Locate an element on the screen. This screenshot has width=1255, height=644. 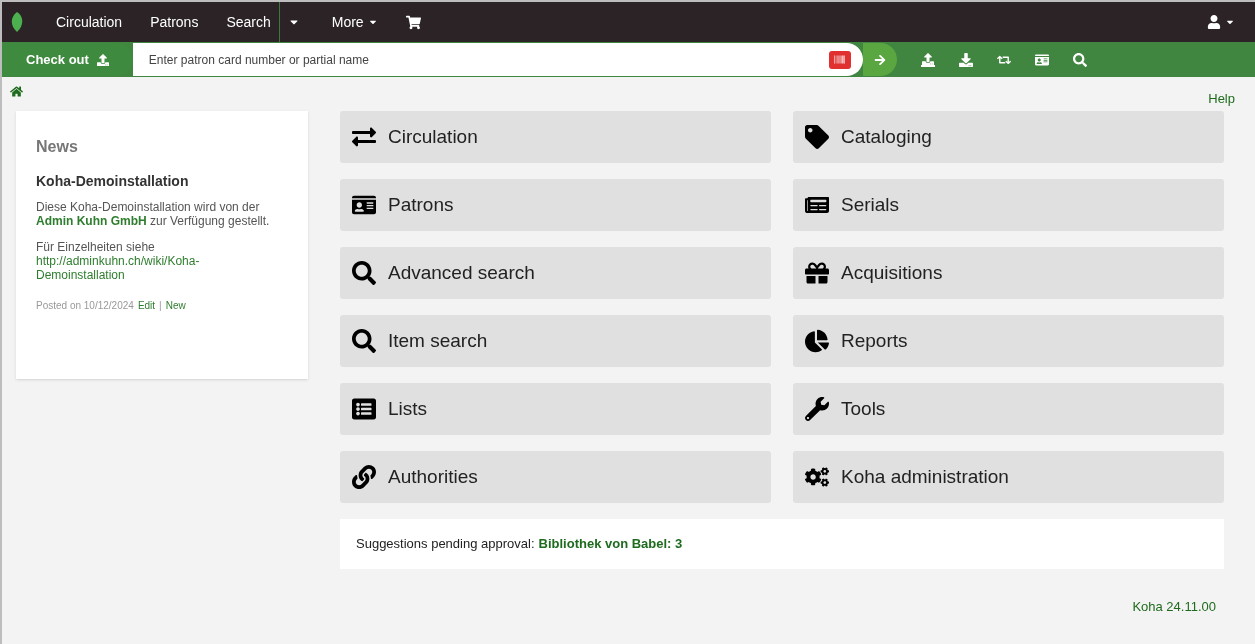
module-button: Item search is located at coordinates (555, 341).